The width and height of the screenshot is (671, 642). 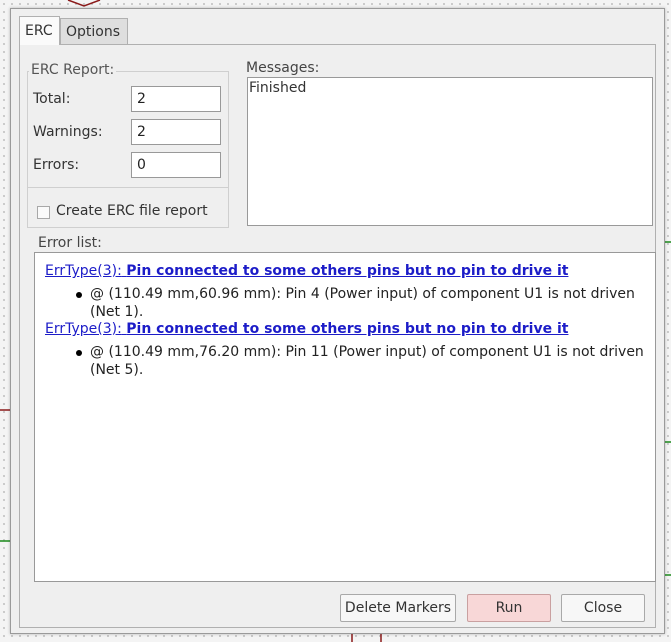 I want to click on tab-options: Options, so click(x=94, y=31).